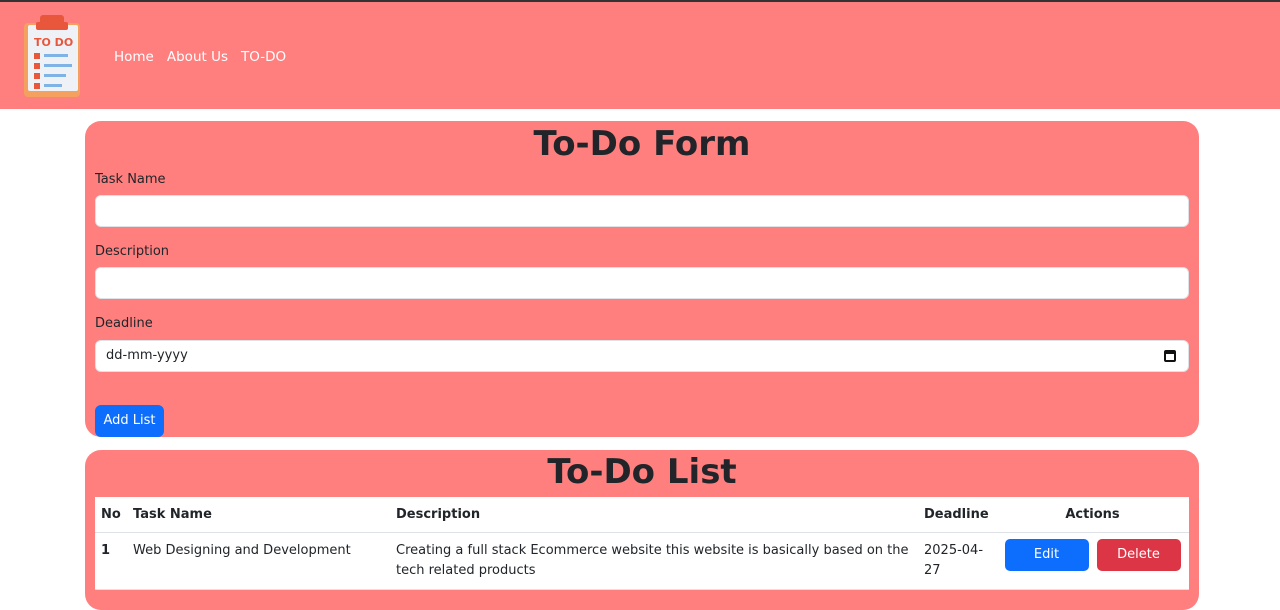 The image size is (1280, 610). I want to click on list-title: To-Do List, so click(642, 472).